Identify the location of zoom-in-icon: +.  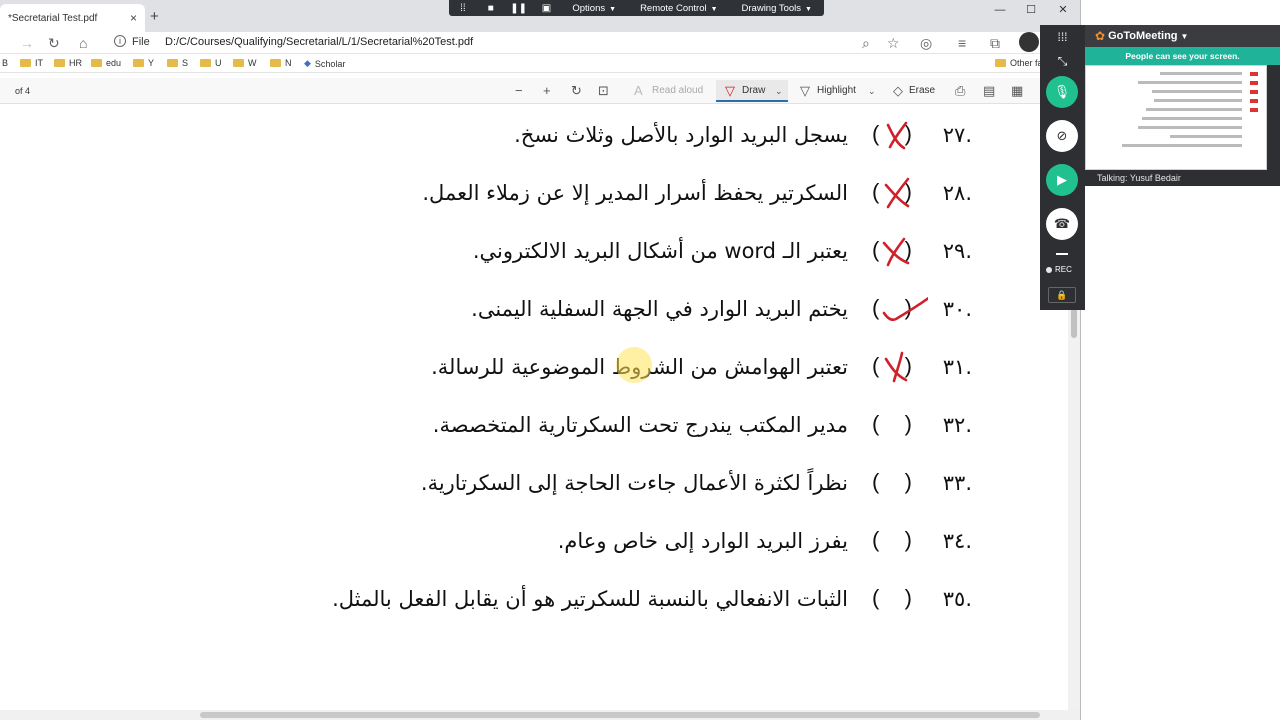
(547, 91).